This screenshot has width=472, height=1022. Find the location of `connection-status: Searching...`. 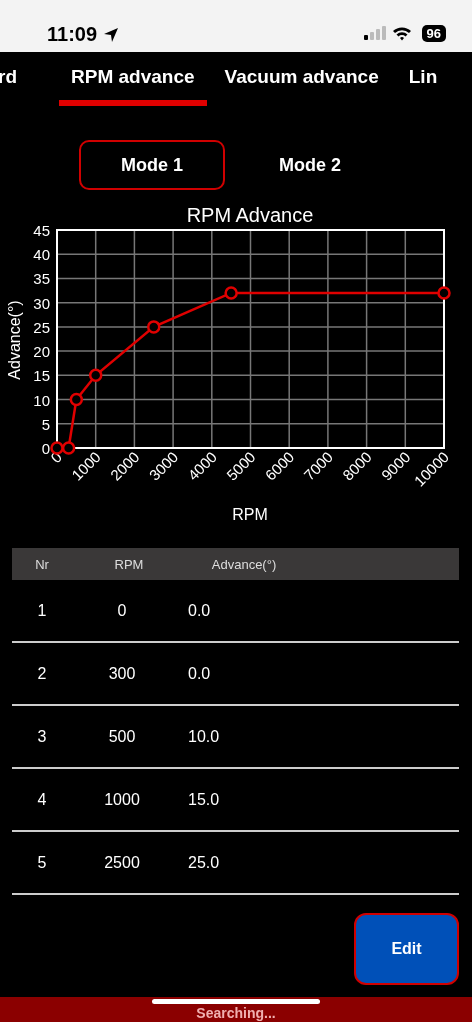

connection-status: Searching... is located at coordinates (236, 1013).